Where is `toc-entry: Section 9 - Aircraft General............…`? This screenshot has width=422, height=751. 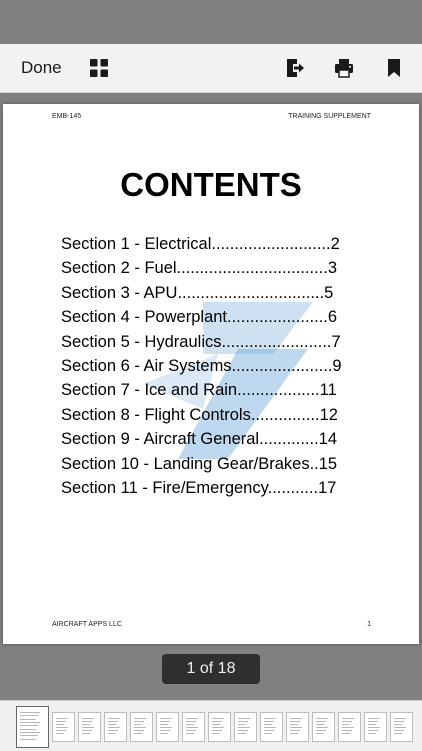 toc-entry: Section 9 - Aircraft General............… is located at coordinates (206, 439).